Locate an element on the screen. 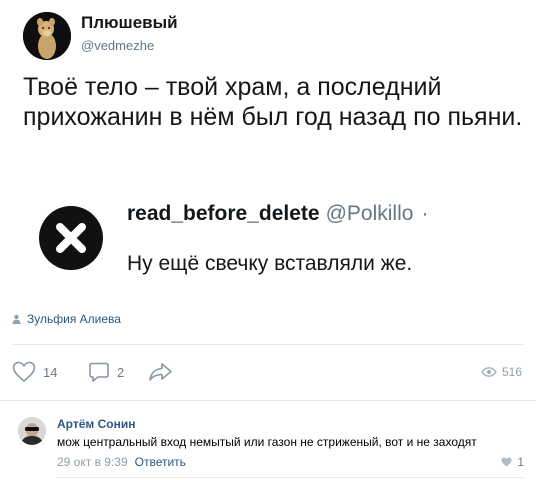 This screenshot has width=536, height=480. x-circle-icon is located at coordinates (71, 238).